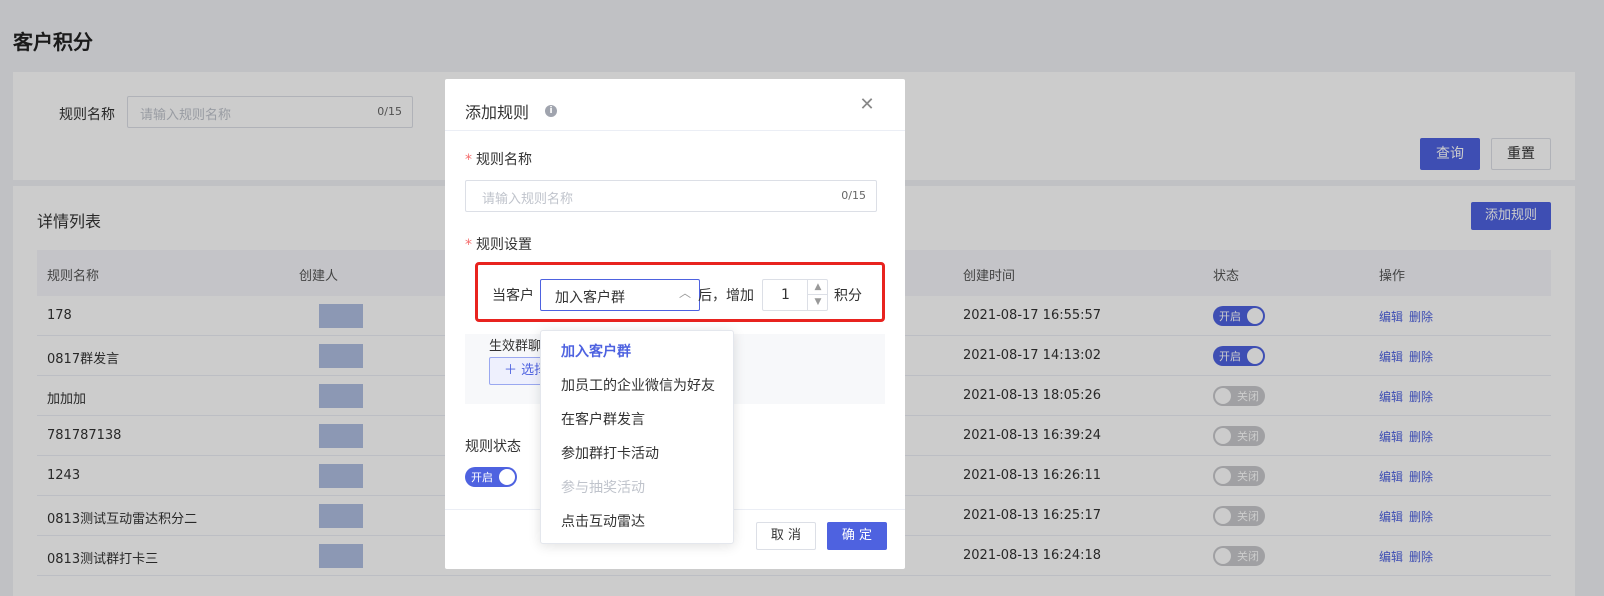 Image resolution: width=1604 pixels, height=596 pixels. What do you see at coordinates (818, 287) in the screenshot?
I see `increment-icon: ▲` at bounding box center [818, 287].